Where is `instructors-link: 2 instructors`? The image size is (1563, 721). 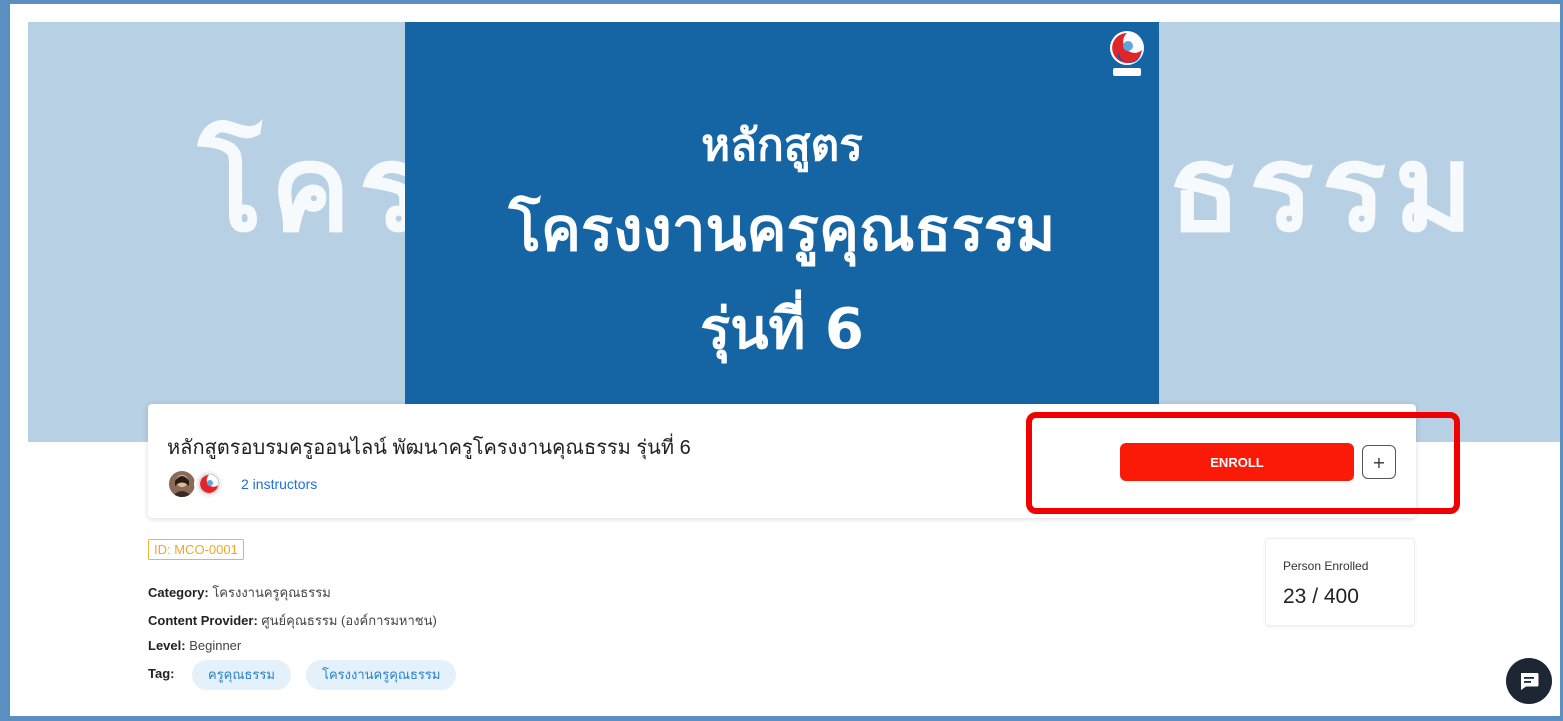
instructors-link: 2 instructors is located at coordinates (279, 484).